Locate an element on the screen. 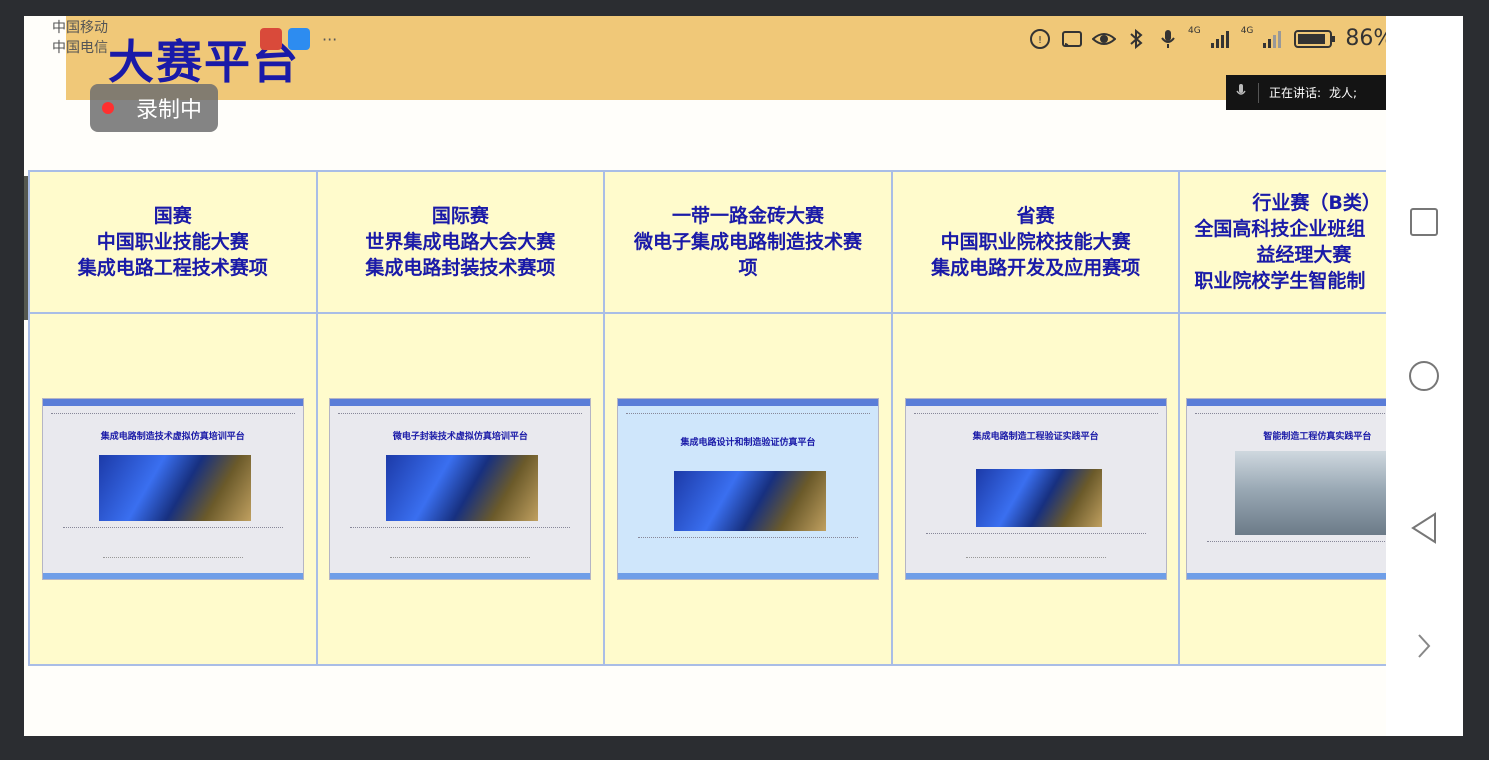 Image resolution: width=1489 pixels, height=760 pixels. recording-indicator: 录制中 is located at coordinates (154, 108).